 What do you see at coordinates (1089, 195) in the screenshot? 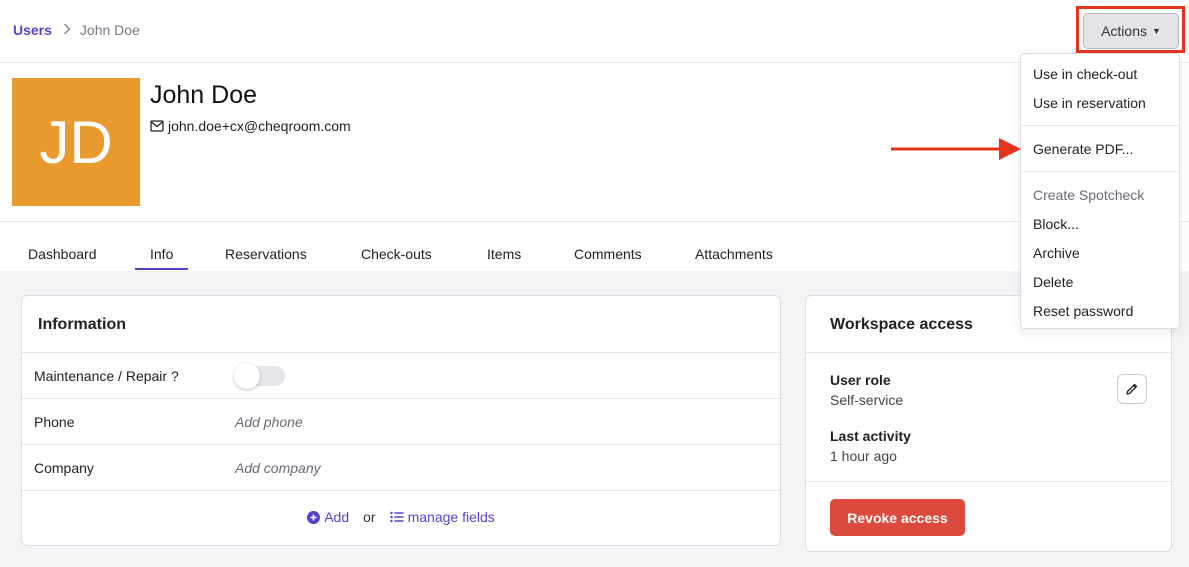
I see `menu-item-create-spotcheck: Create Spotcheck` at bounding box center [1089, 195].